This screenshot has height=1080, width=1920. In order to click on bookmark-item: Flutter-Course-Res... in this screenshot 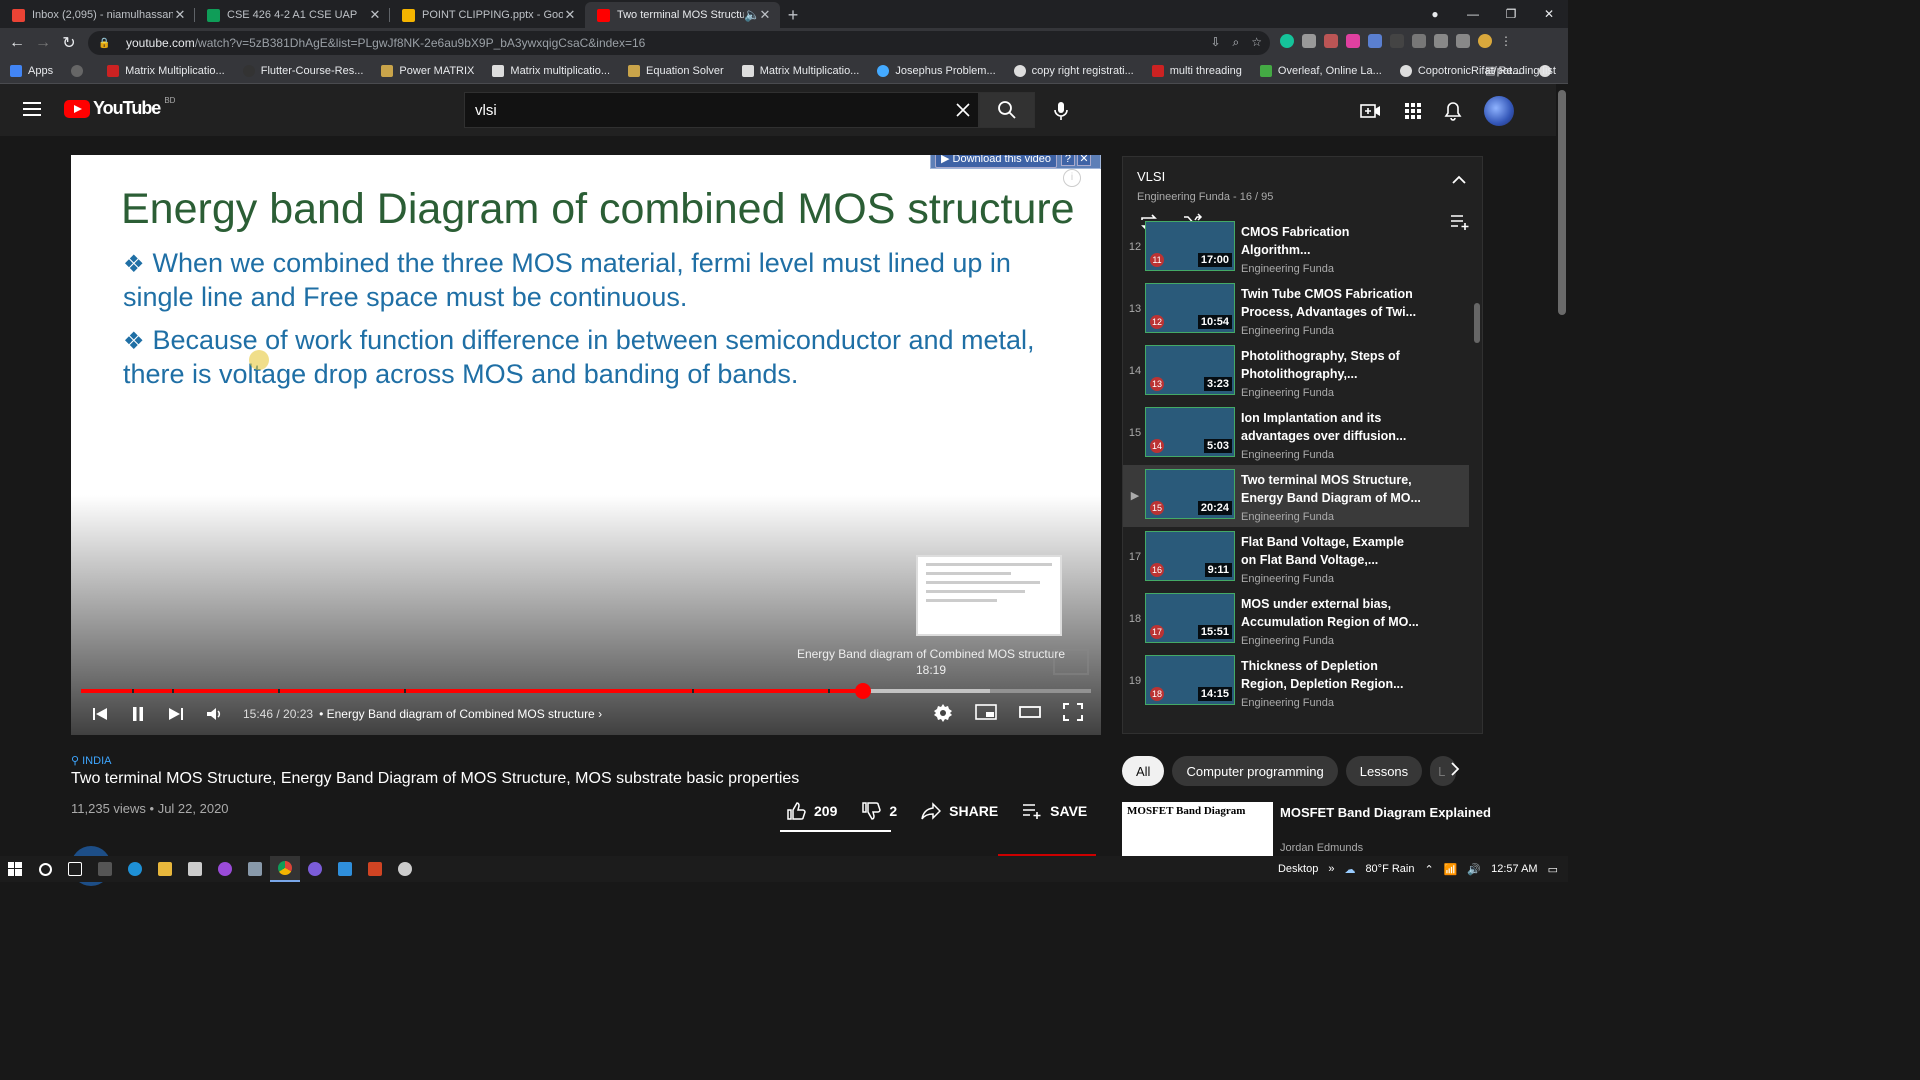, I will do `click(302, 70)`.